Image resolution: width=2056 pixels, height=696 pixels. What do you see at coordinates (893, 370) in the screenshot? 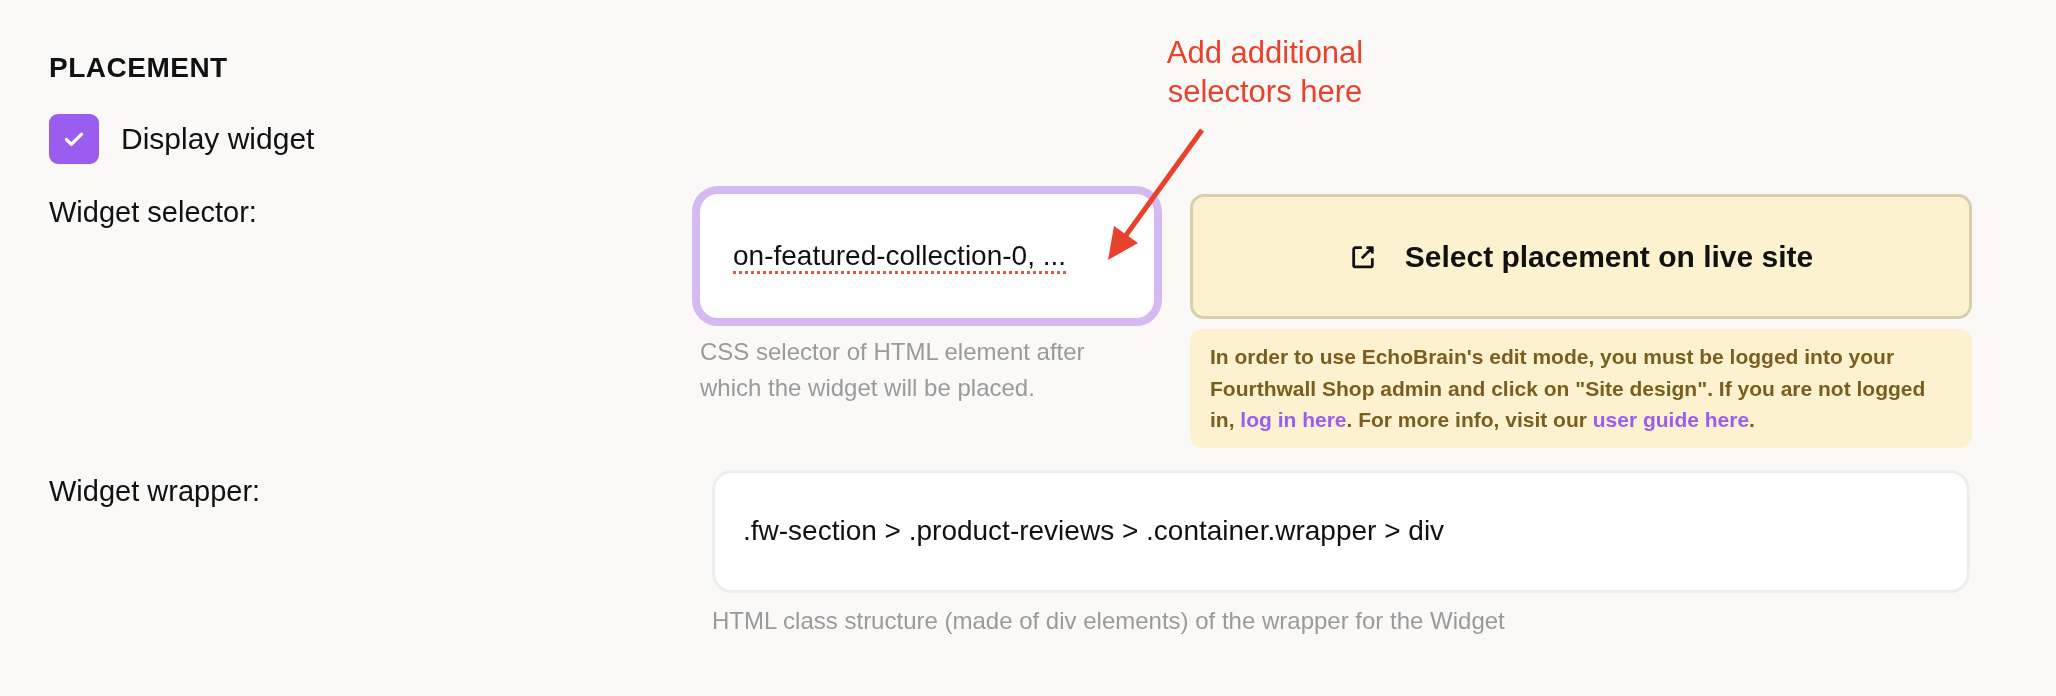
I see `field-hint: CSS selector of HTML element after which the widget will be placed.` at bounding box center [893, 370].